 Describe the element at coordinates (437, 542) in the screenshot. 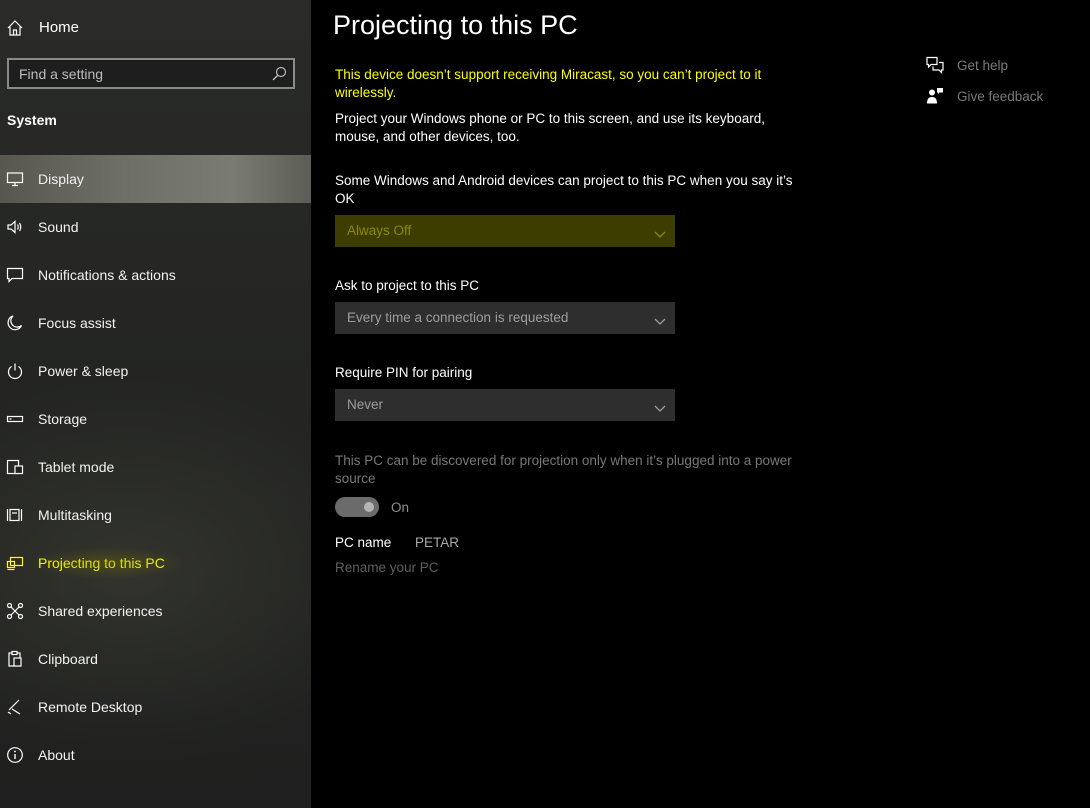

I see `pc-name-value: PETAR` at that location.